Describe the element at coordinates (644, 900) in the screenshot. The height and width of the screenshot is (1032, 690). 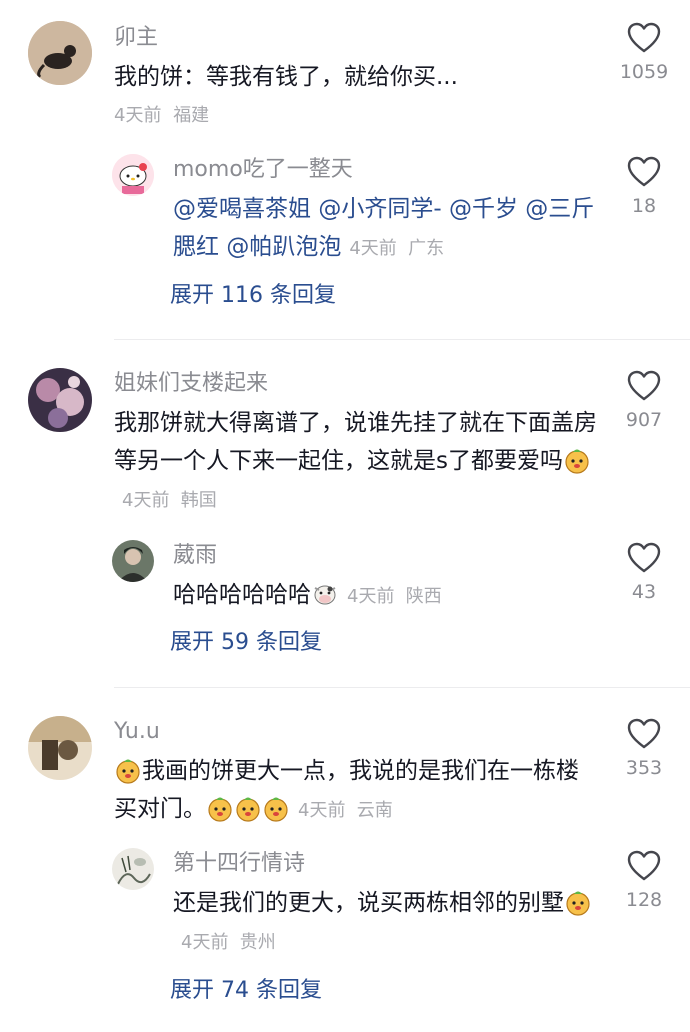
I see `like-count: 128` at that location.